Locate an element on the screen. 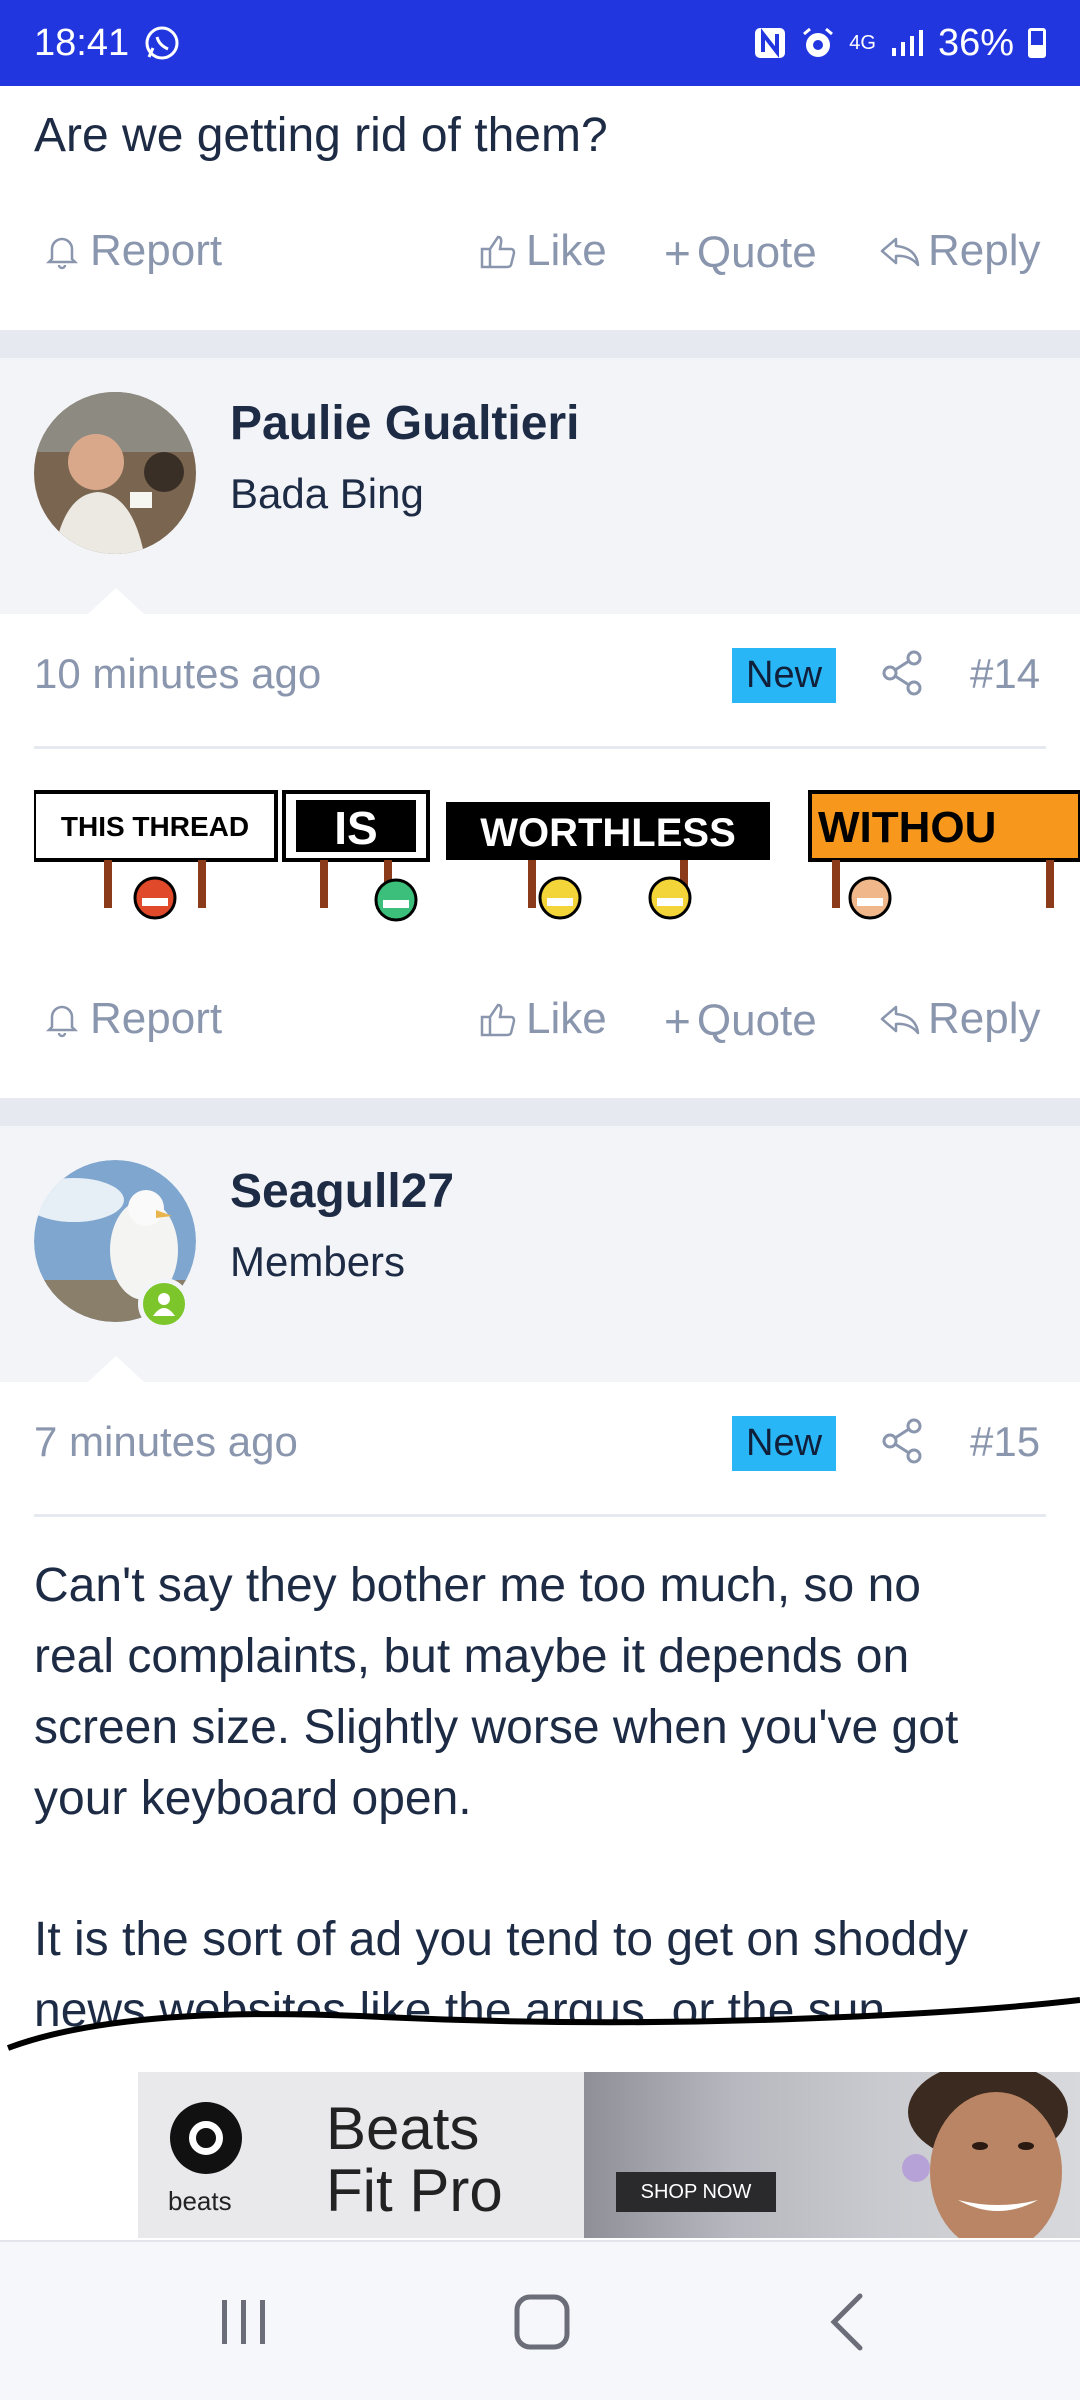 The height and width of the screenshot is (2400, 1080). author-title: Bada Bing is located at coordinates (327, 493).